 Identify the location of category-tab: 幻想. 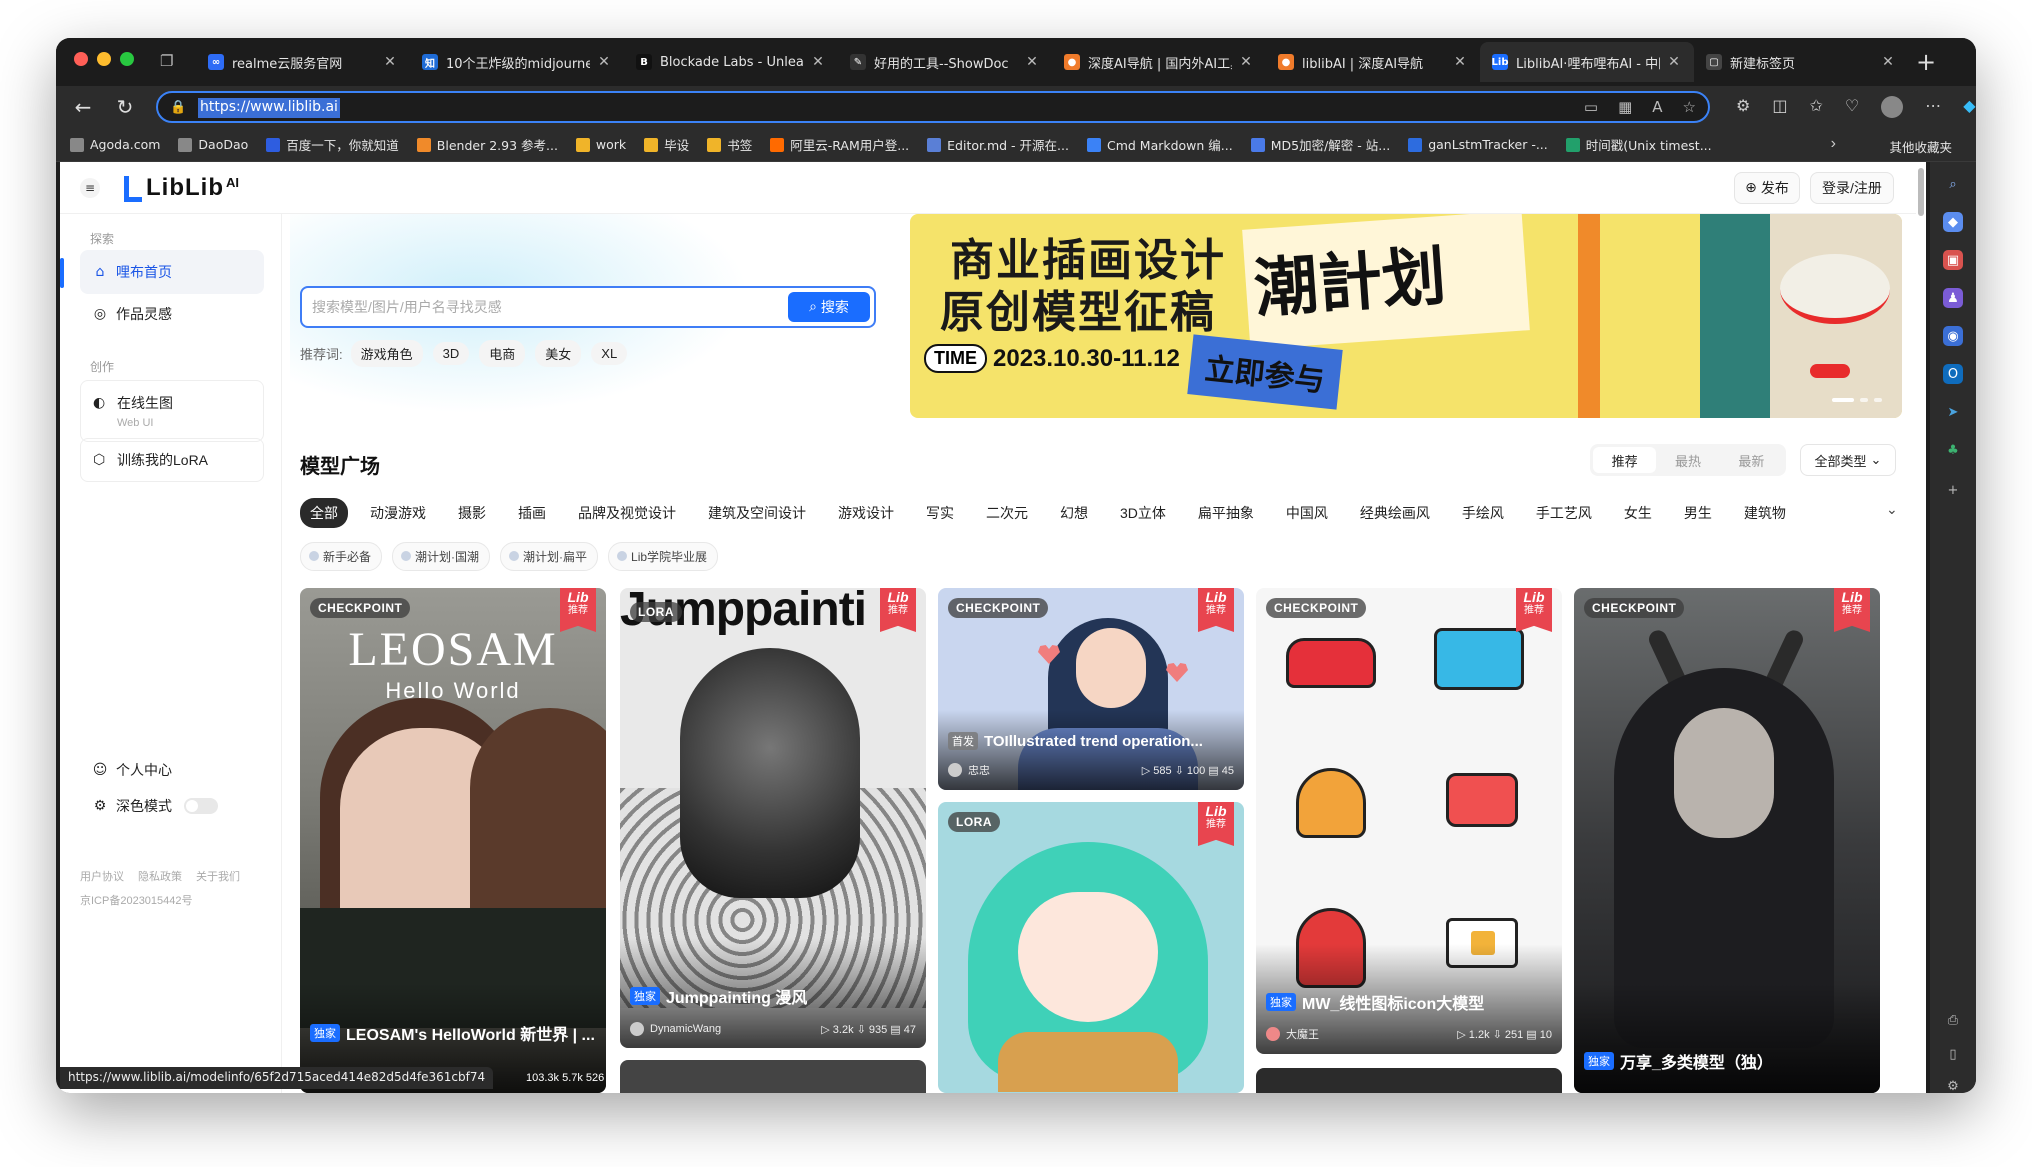
(1074, 513).